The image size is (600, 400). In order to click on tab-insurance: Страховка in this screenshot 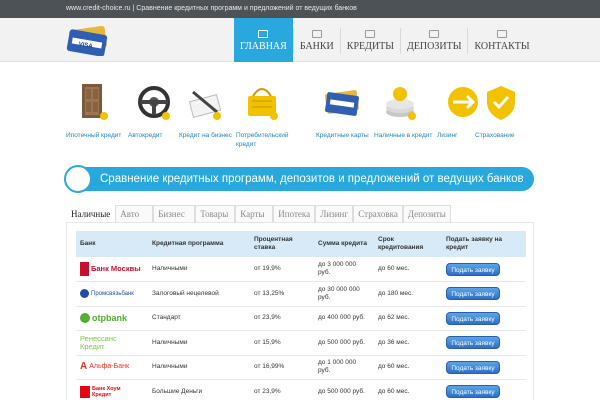, I will do `click(378, 213)`.